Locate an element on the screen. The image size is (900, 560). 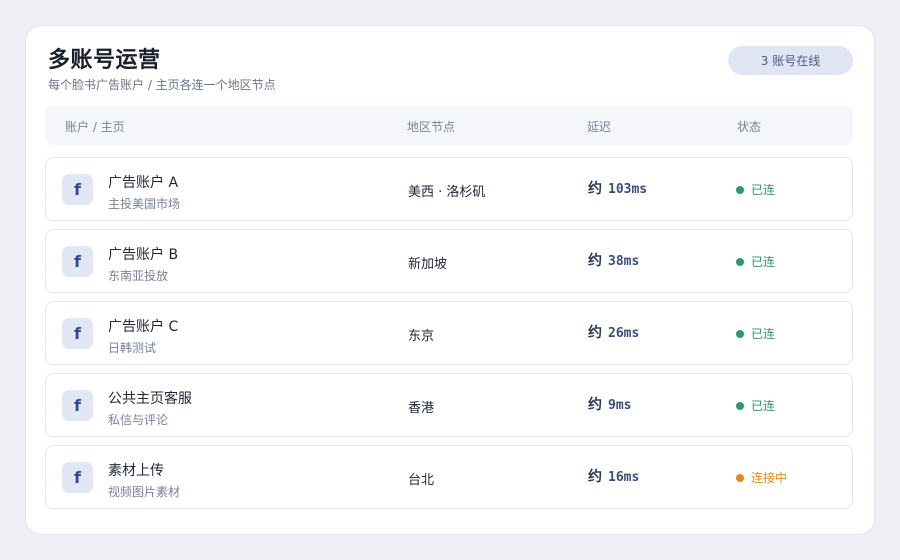
account-description: 主投美国市场 is located at coordinates (144, 204).